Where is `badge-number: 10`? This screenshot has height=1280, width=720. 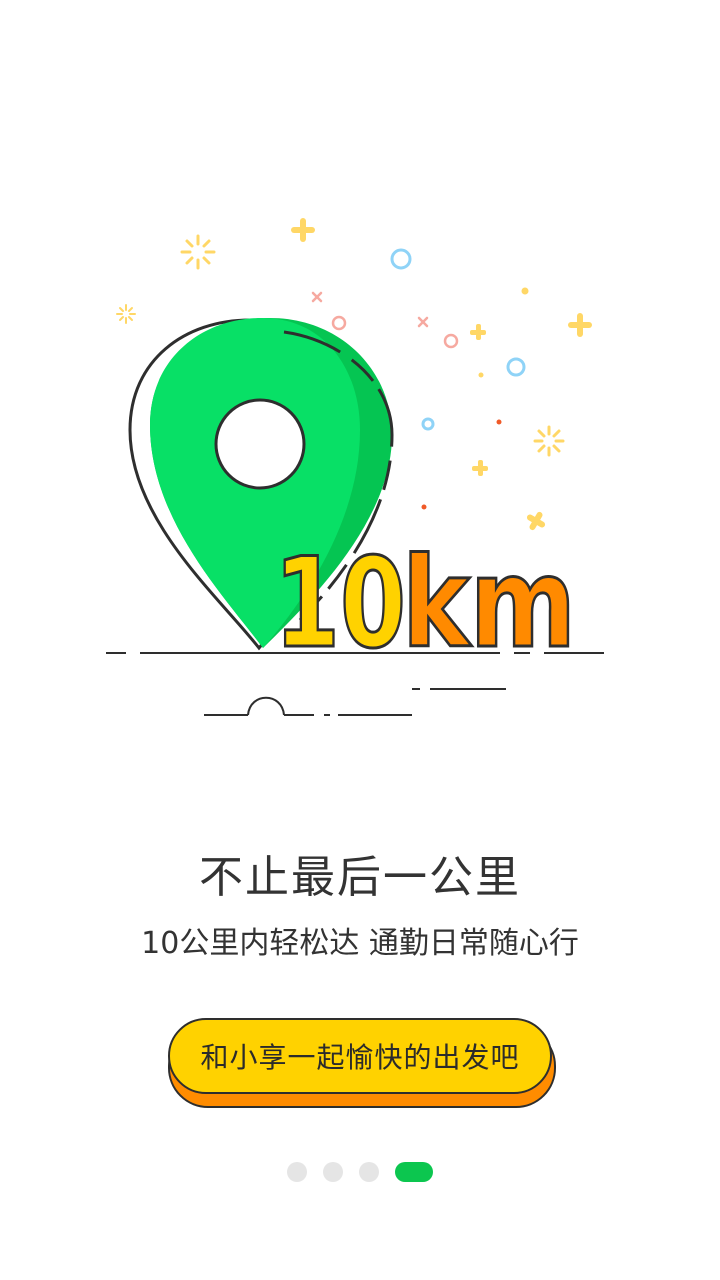
badge-number: 10 is located at coordinates (340, 604).